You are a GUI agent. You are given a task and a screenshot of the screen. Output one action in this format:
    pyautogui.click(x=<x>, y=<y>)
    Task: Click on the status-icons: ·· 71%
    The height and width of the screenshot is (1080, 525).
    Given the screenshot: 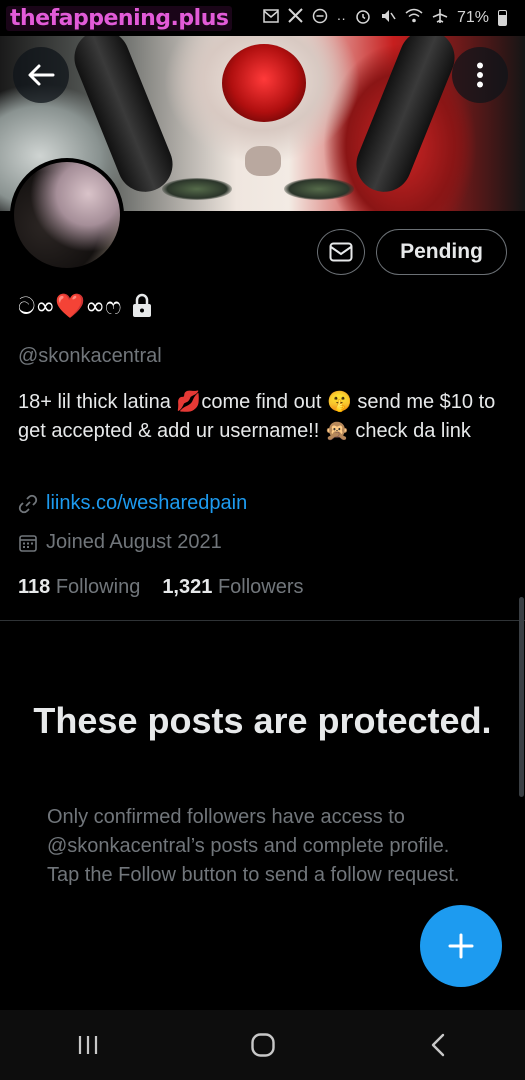 What is the action you would take?
    pyautogui.click(x=384, y=18)
    